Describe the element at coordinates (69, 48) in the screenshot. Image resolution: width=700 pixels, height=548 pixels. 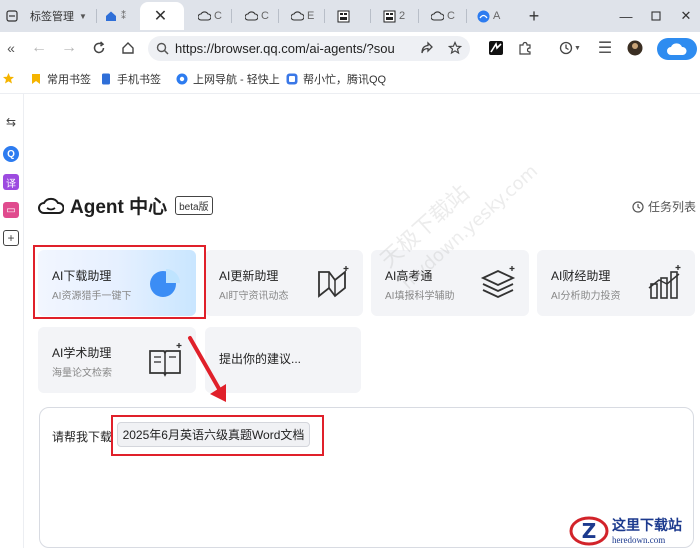
I see `forward-button: →` at that location.